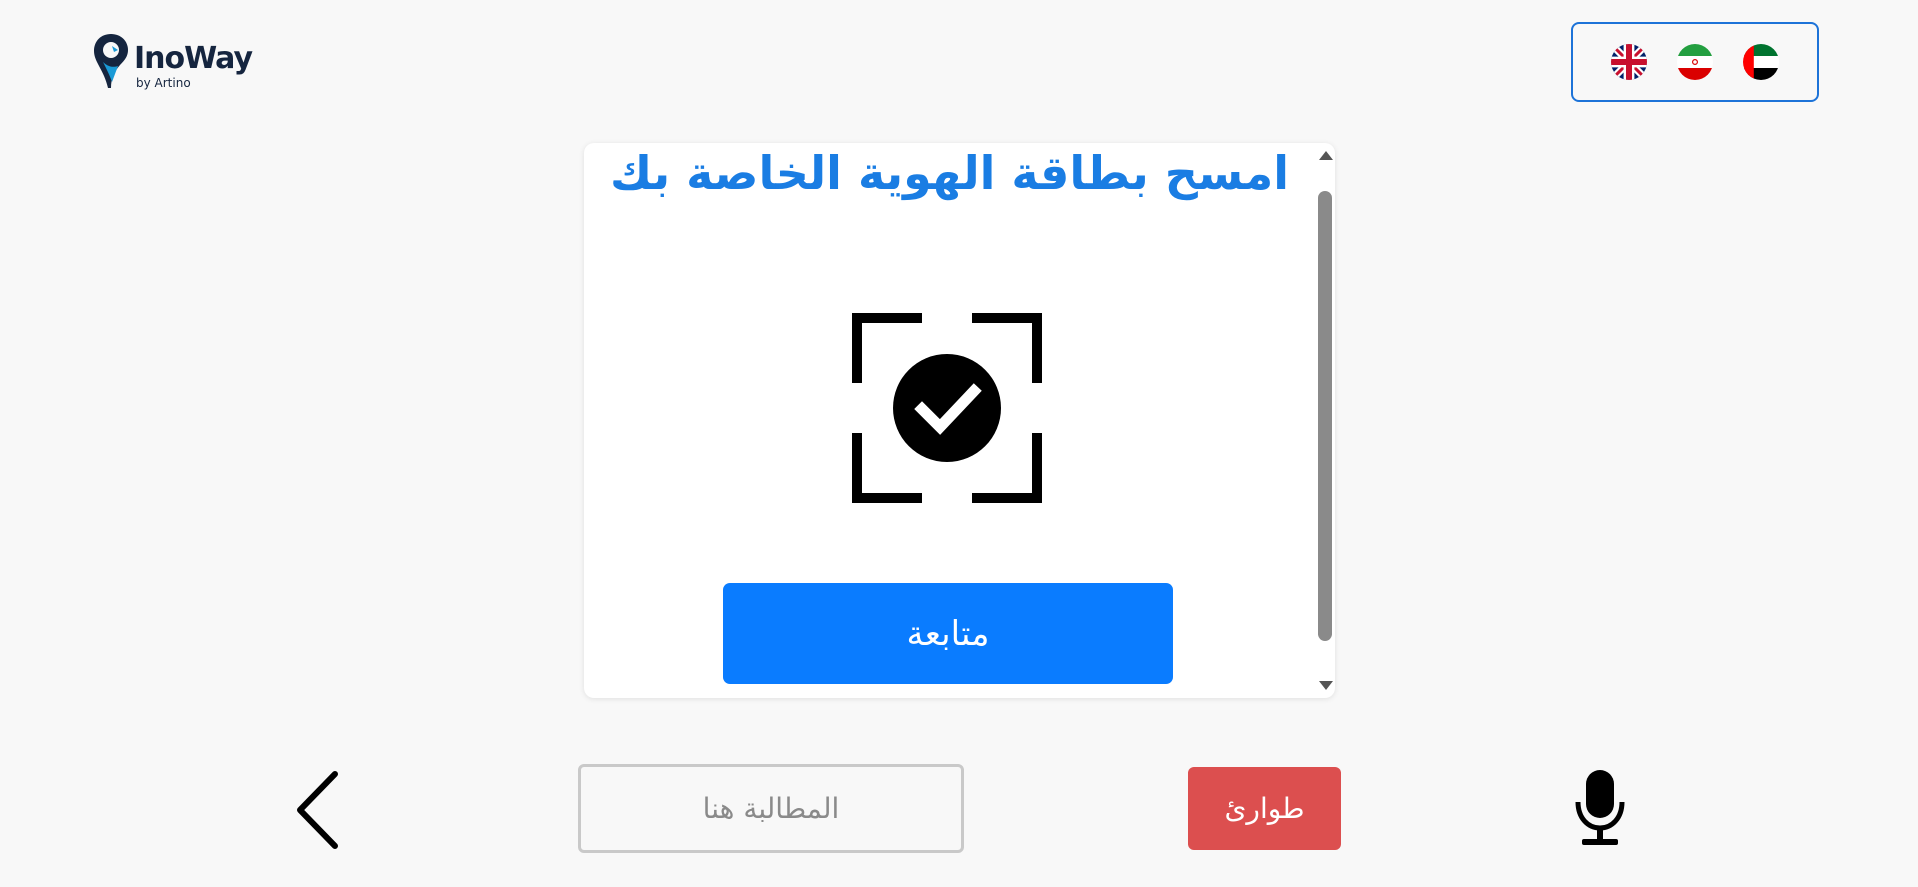 This screenshot has width=1918, height=887. I want to click on chevron-left-icon, so click(320, 810).